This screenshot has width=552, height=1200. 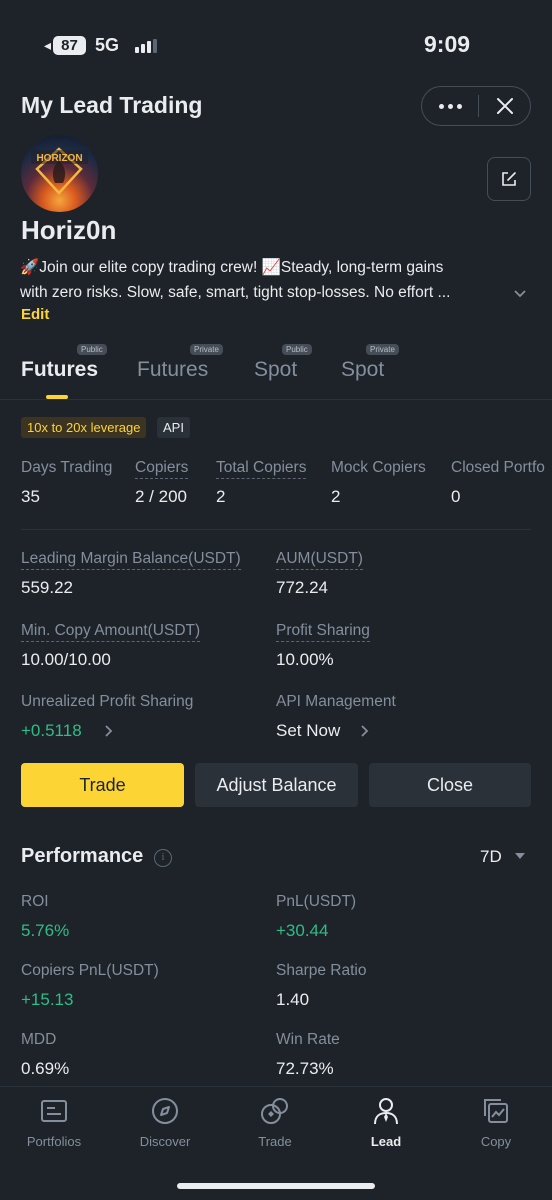 I want to click on stat-value-copiers: 2 / 200, so click(x=161, y=496).